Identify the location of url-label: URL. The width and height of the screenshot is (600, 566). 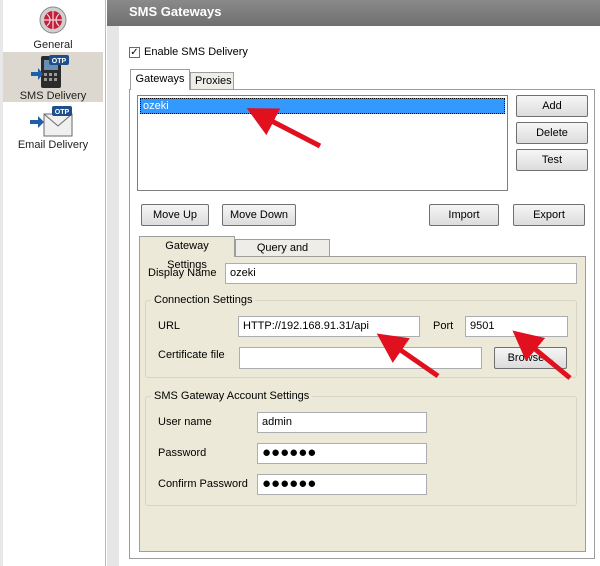
(169, 326).